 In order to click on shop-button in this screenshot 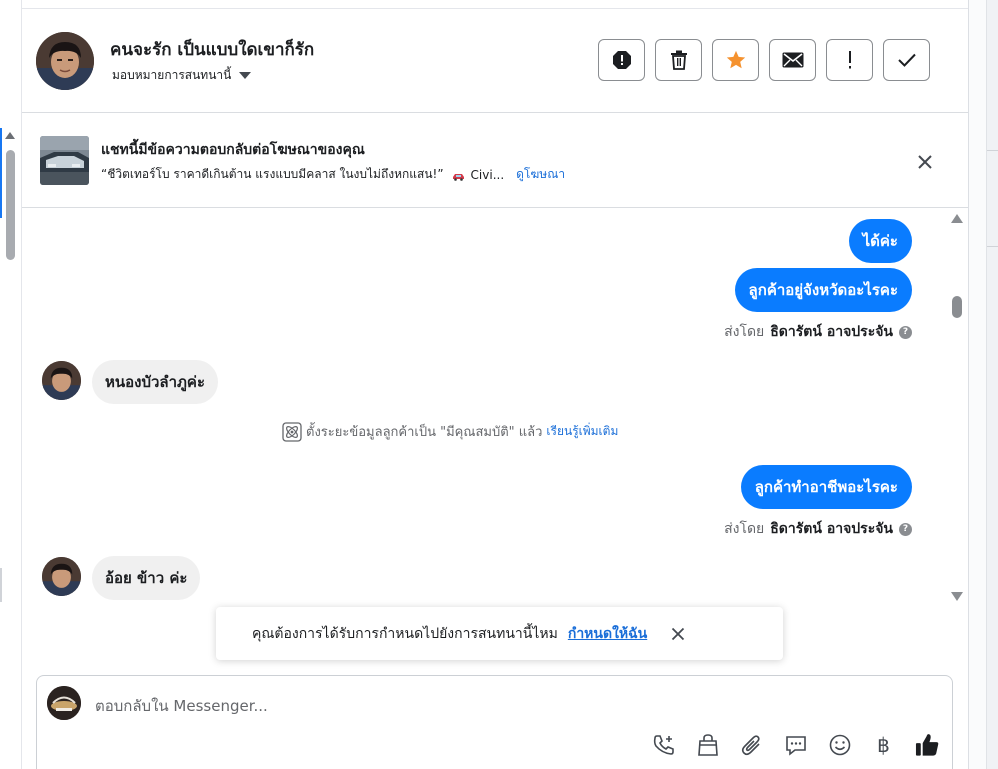, I will do `click(707, 744)`.